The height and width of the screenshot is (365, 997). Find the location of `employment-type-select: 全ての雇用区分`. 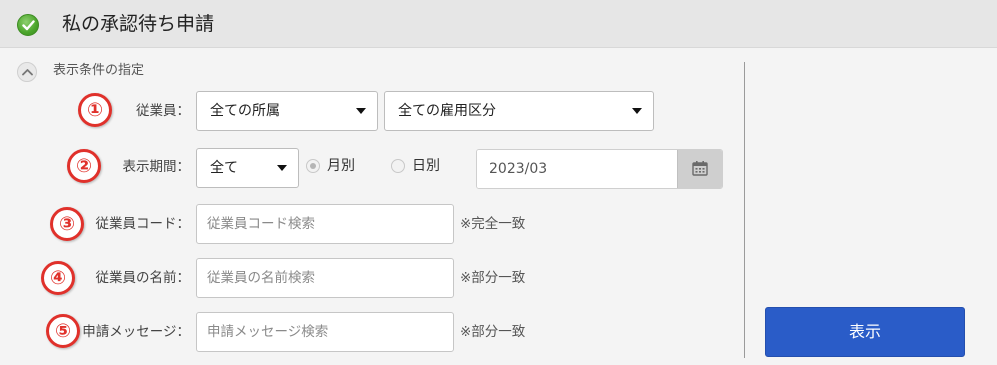

employment-type-select: 全ての雇用区分 is located at coordinates (519, 111).